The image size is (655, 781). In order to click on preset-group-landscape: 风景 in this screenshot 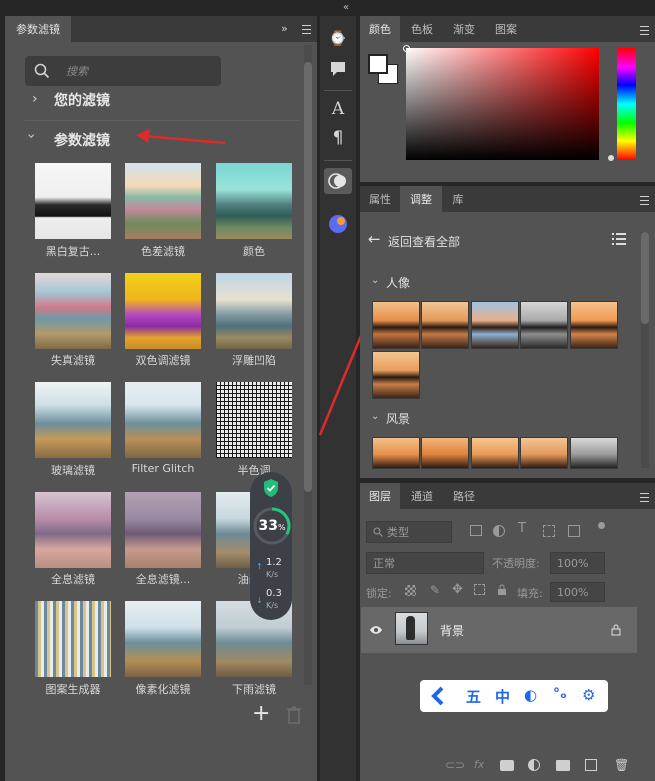, I will do `click(398, 418)`.